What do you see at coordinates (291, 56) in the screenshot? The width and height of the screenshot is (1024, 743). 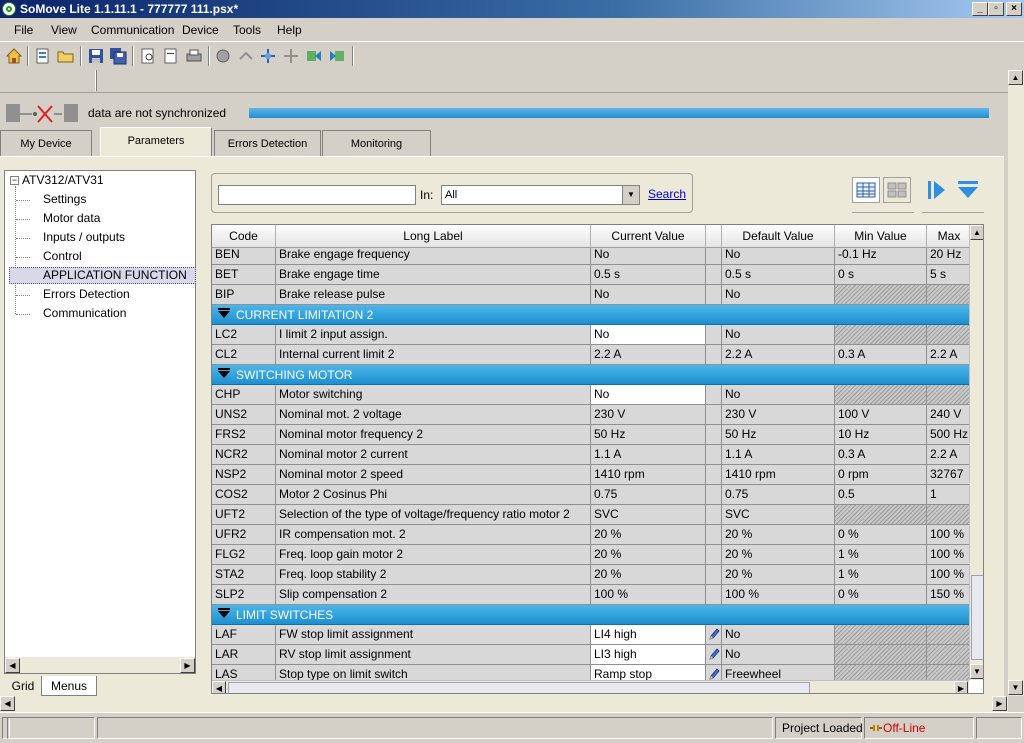 I see `scan-icon` at bounding box center [291, 56].